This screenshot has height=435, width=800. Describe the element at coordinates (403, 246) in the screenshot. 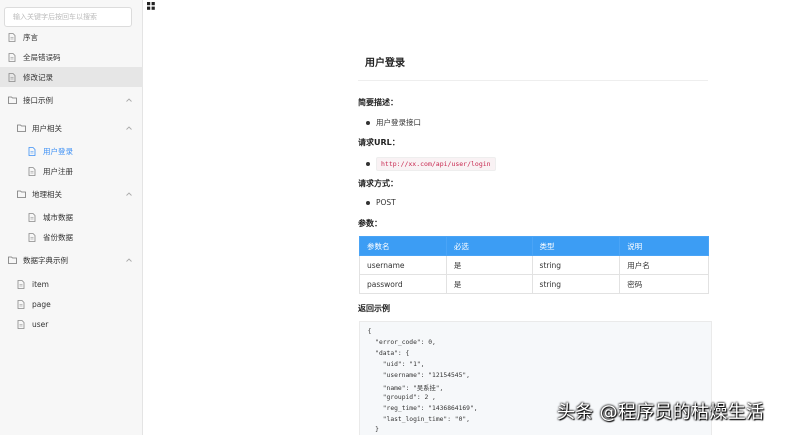

I see `table-header-cell: 参数名` at that location.